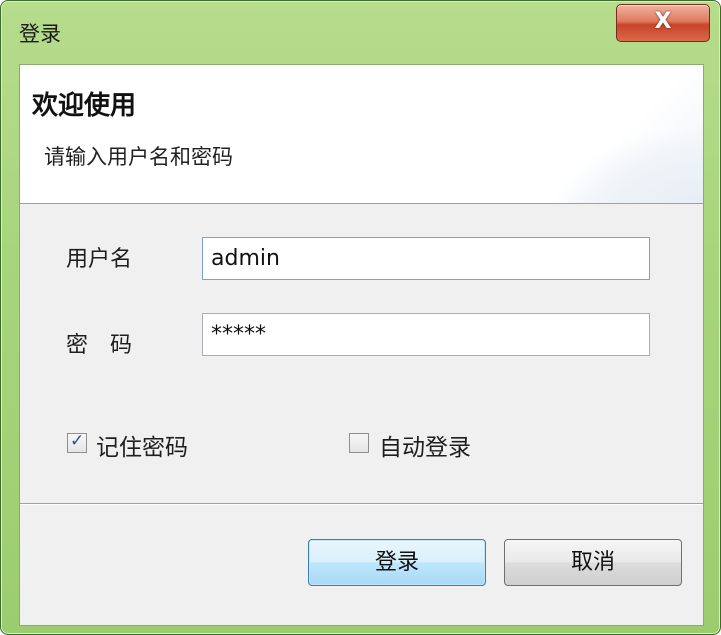 The height and width of the screenshot is (635, 721). Describe the element at coordinates (361, 504) in the screenshot. I see `button-area-separator` at that location.